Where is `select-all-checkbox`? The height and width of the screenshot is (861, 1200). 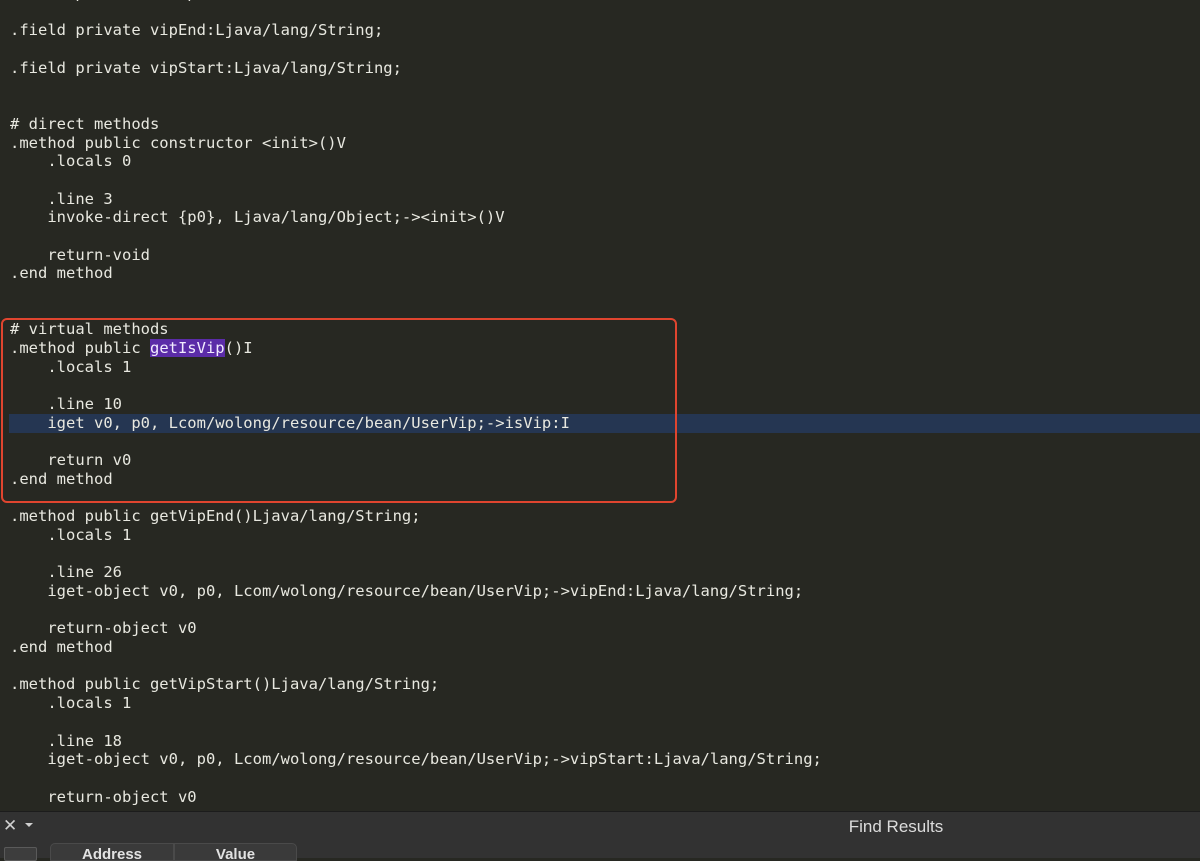
select-all-checkbox is located at coordinates (20, 854).